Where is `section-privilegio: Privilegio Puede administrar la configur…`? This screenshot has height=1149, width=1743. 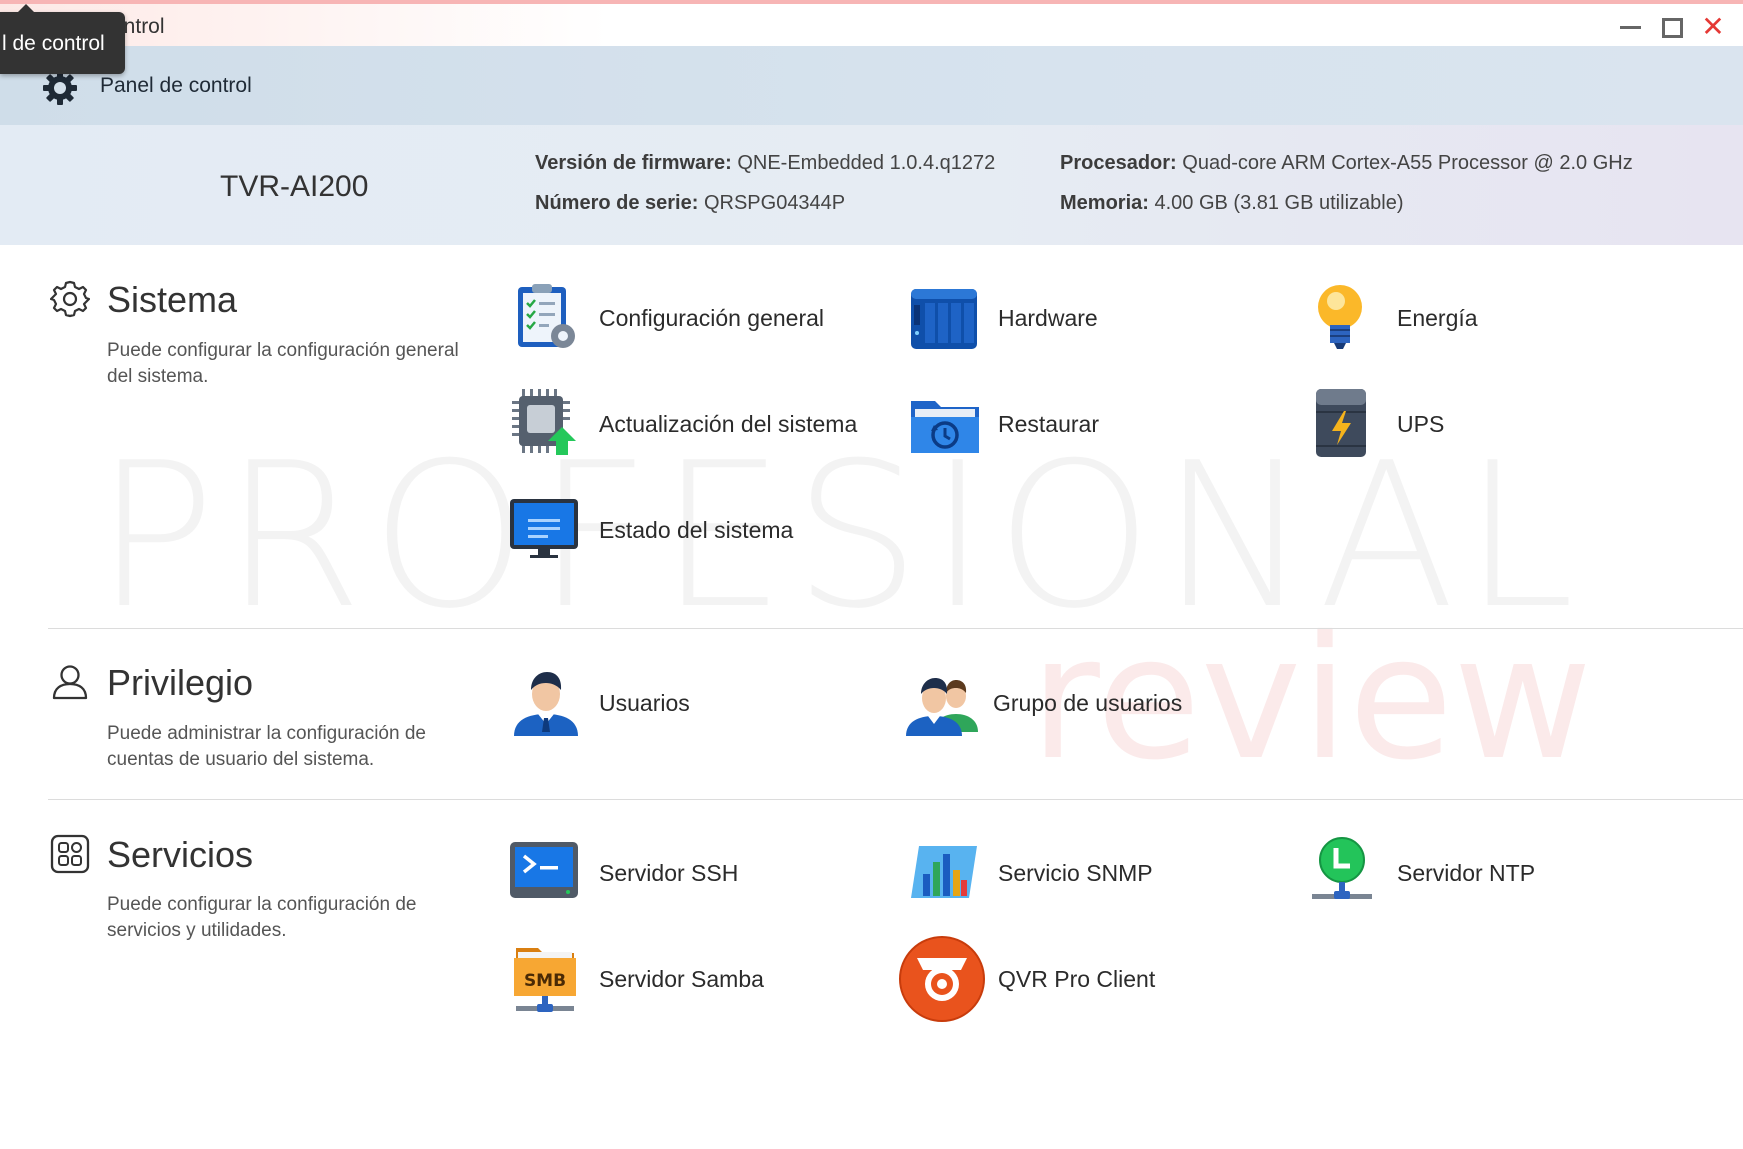 section-privilegio: Privilegio Puede administrar la configur… is located at coordinates (871, 714).